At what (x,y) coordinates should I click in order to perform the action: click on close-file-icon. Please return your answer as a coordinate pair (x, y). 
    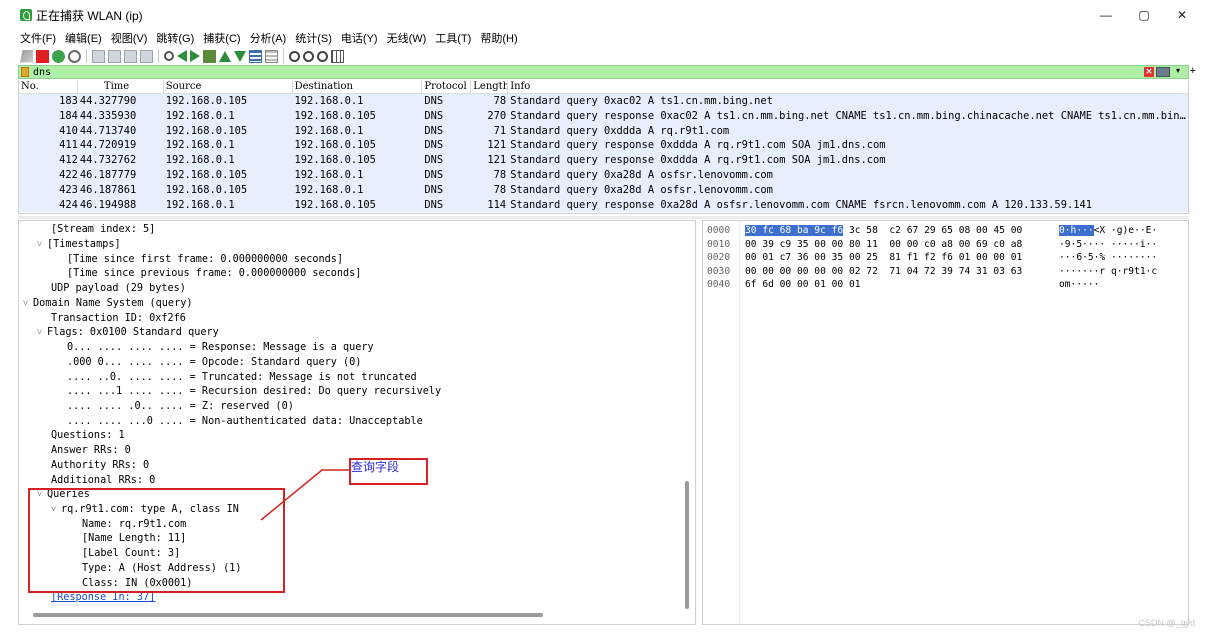
    Looking at the image, I should click on (130, 56).